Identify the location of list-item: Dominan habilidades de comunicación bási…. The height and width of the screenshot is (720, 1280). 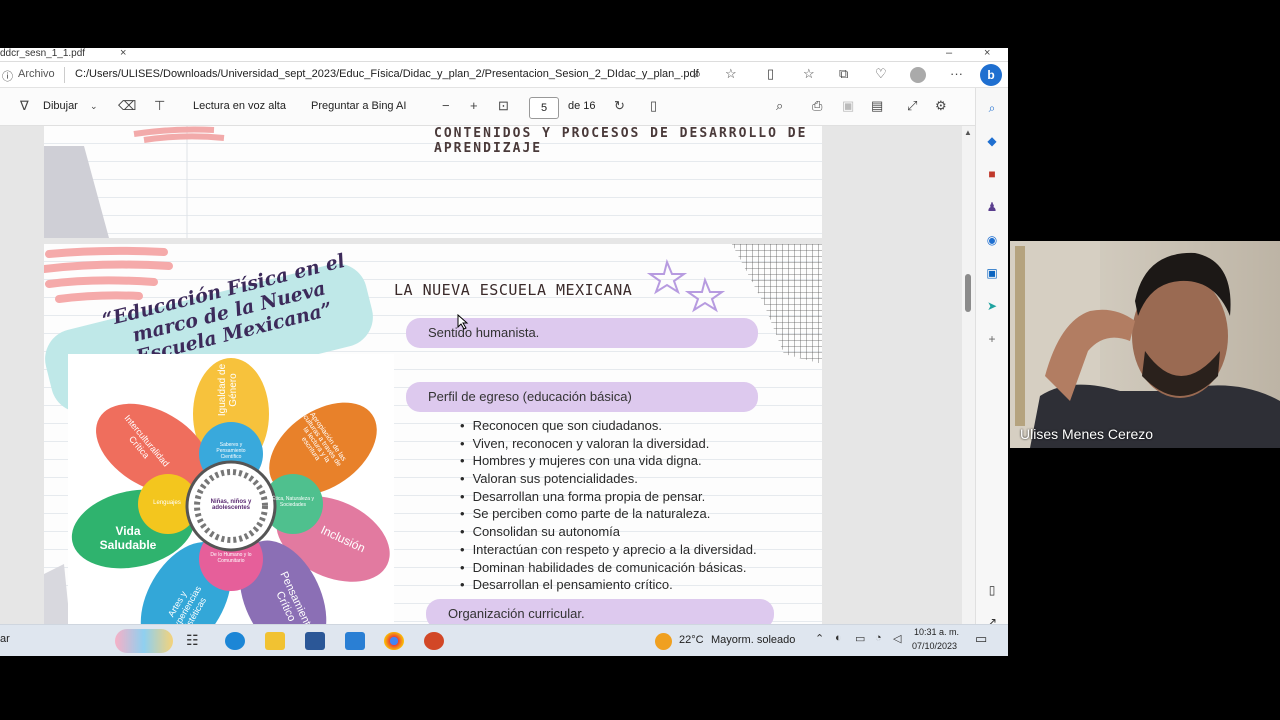
(608, 568).